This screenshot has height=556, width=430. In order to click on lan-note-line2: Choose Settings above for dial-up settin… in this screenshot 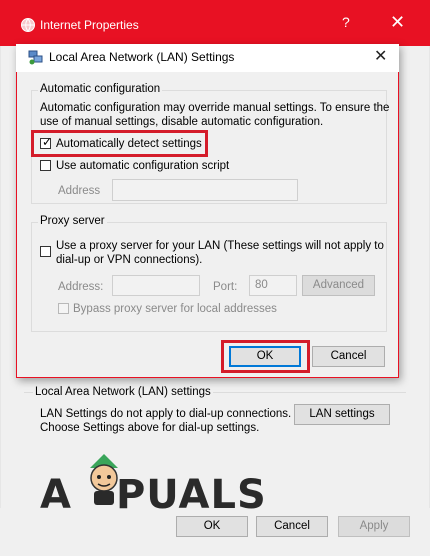, I will do `click(150, 428)`.